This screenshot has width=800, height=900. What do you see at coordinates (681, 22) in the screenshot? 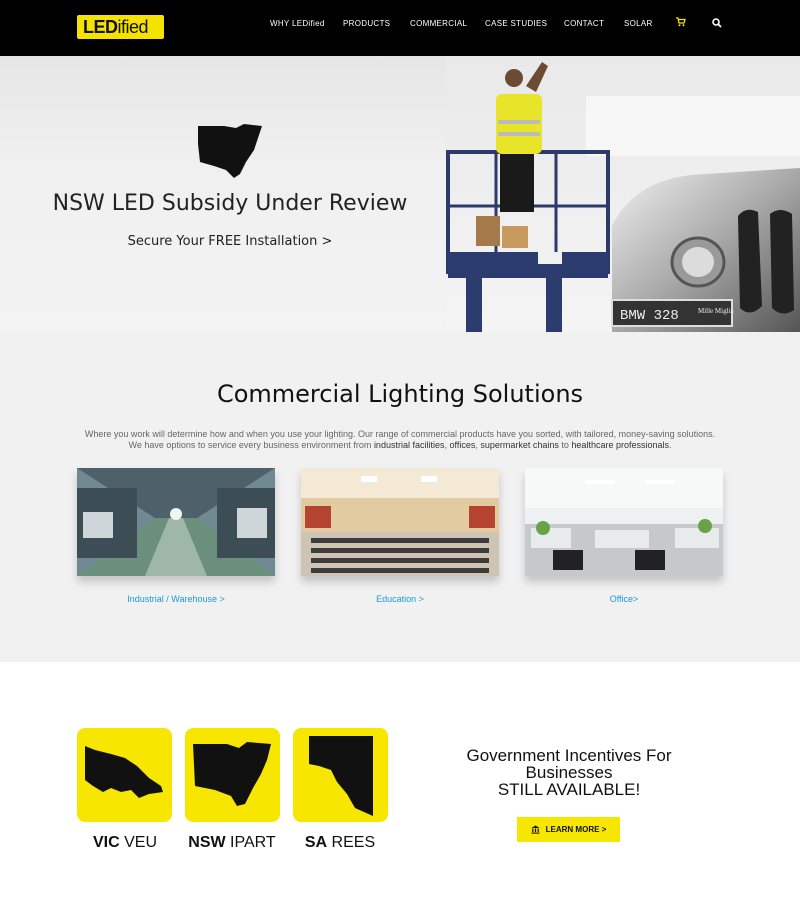
I see `cart-icon` at bounding box center [681, 22].